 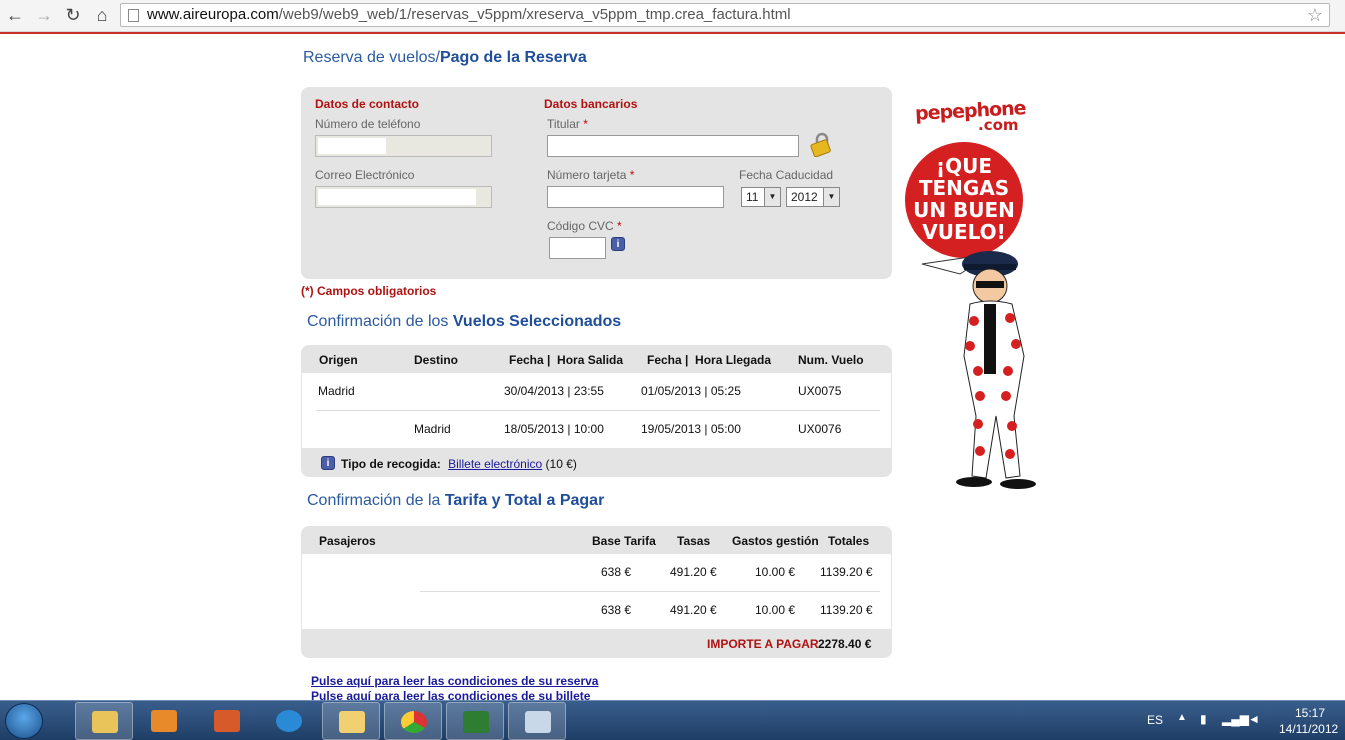 I want to click on expiry-year-select: 2012 ▼, so click(x=813, y=197).